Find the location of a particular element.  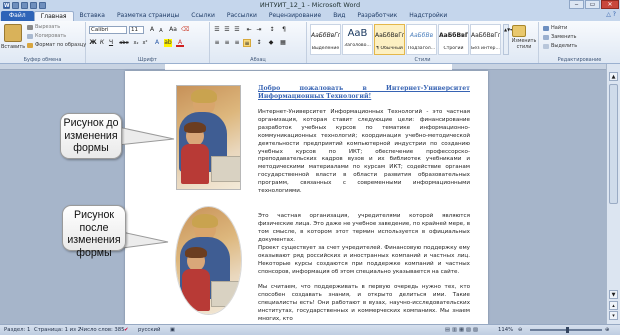

tab-home: Главная is located at coordinates (53, 16).